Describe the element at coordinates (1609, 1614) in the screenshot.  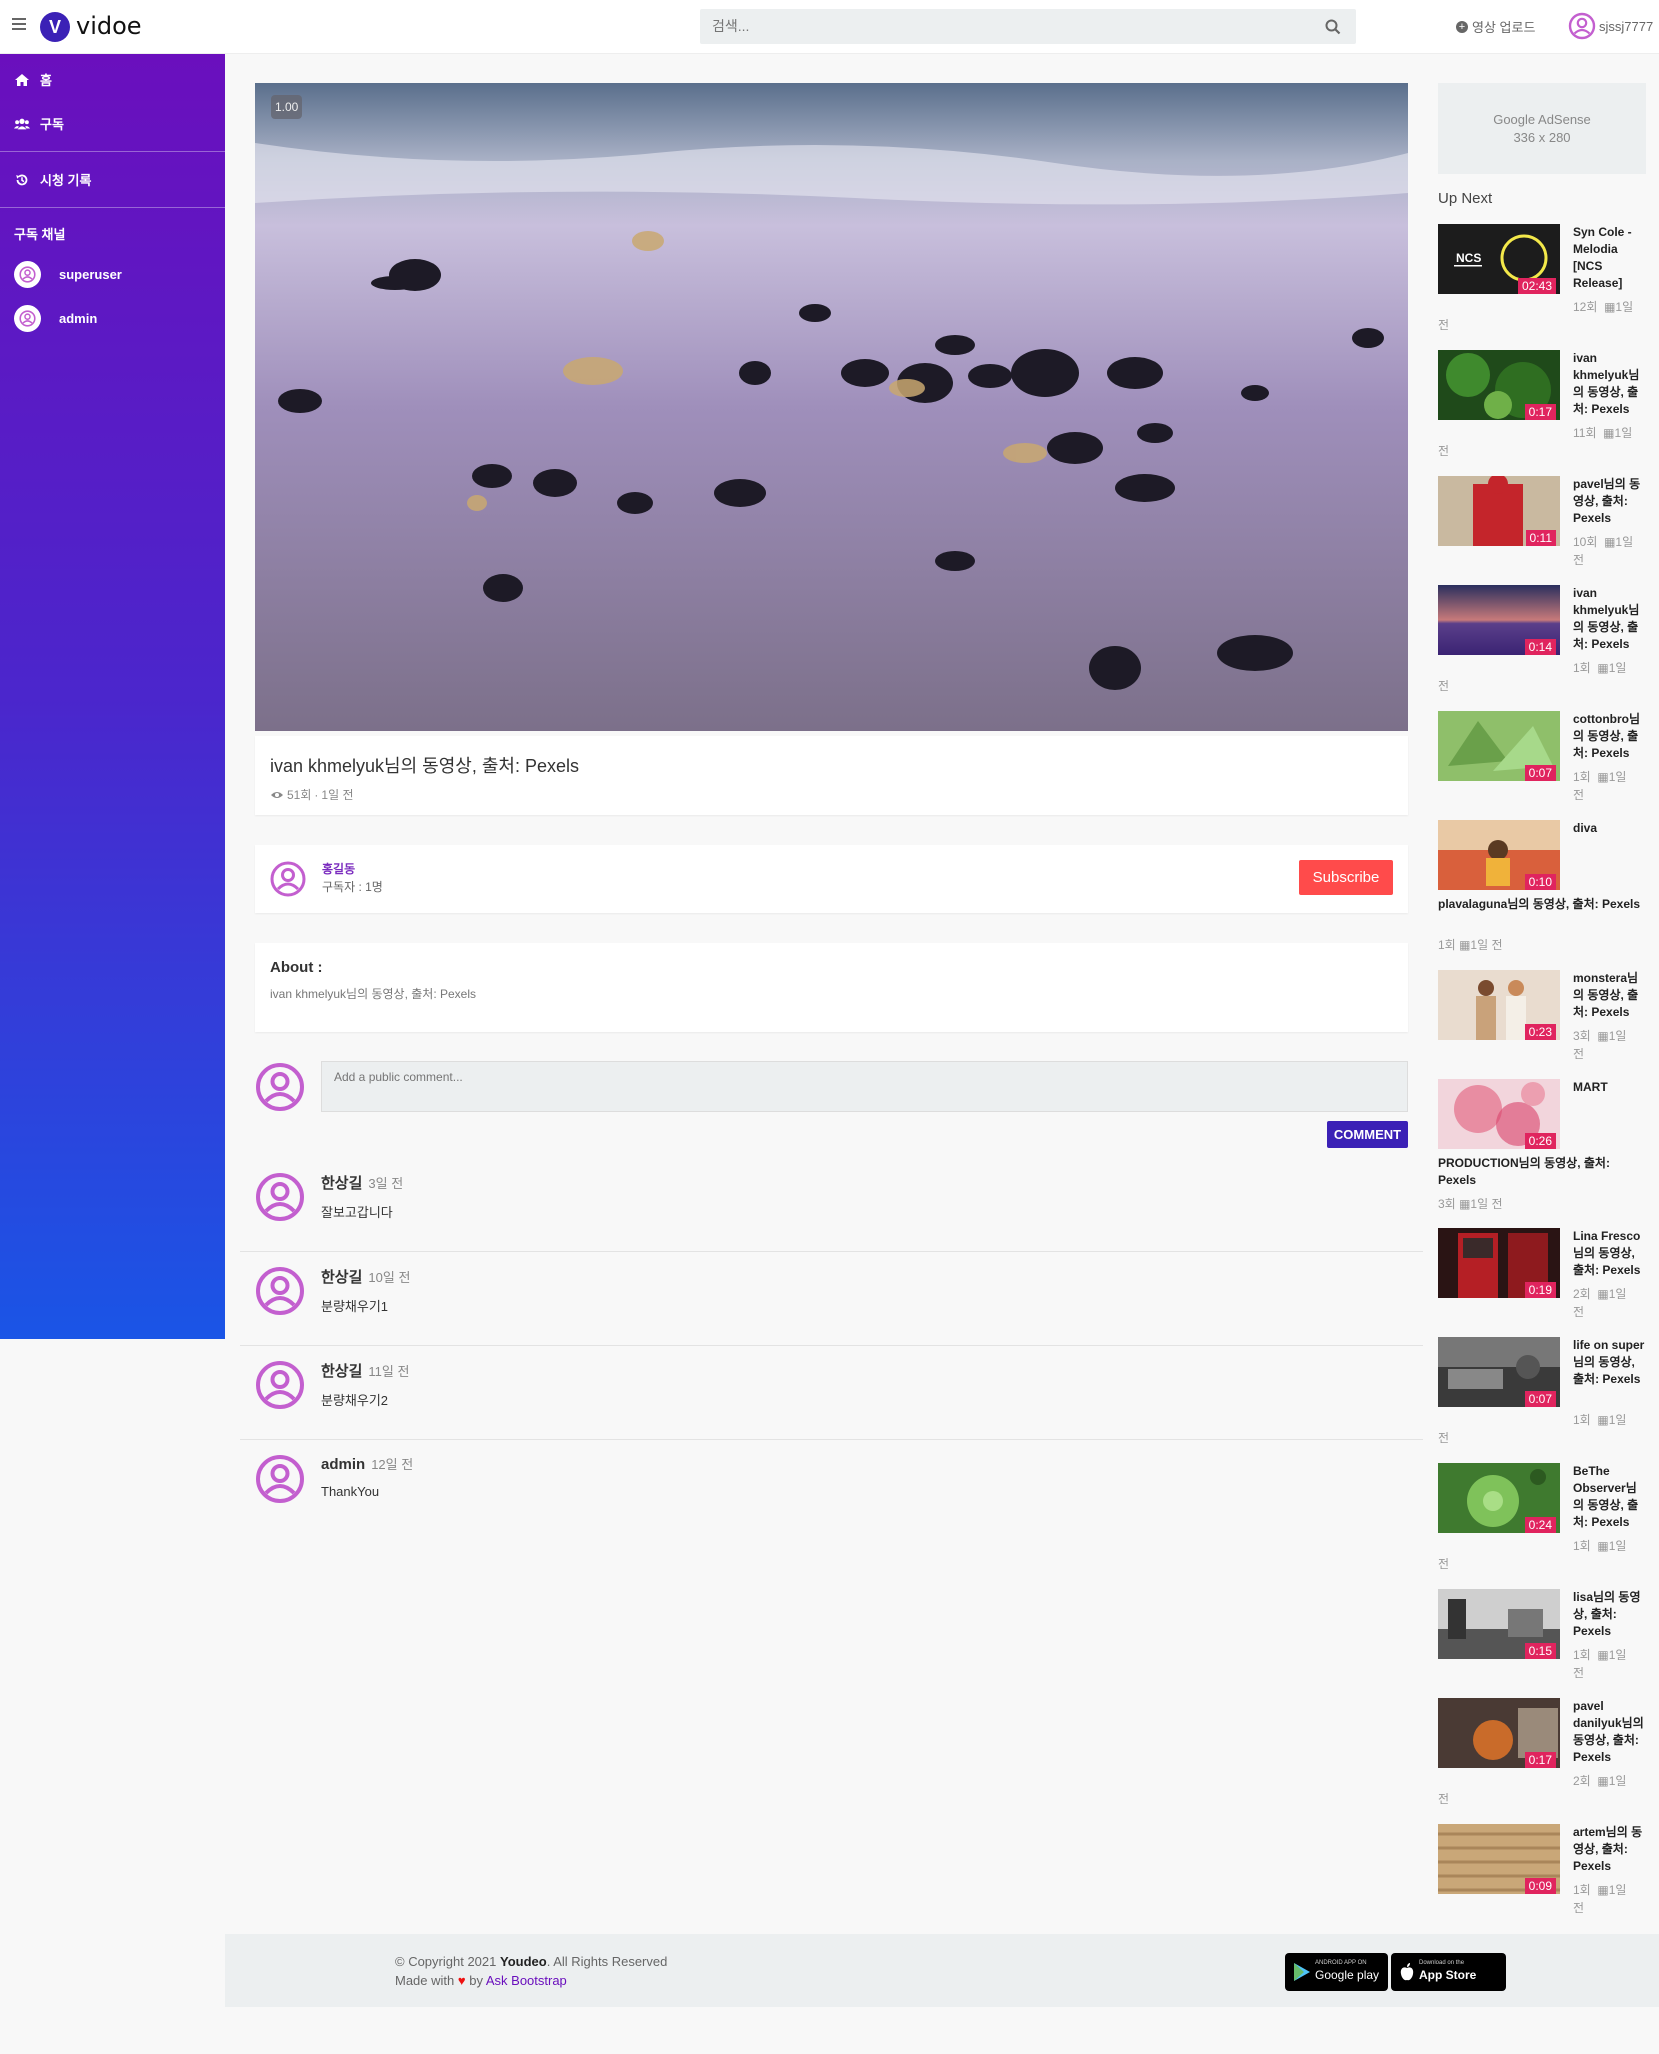
I see `up-next-title: lisa님의 동영상, 출처: Pexels` at that location.